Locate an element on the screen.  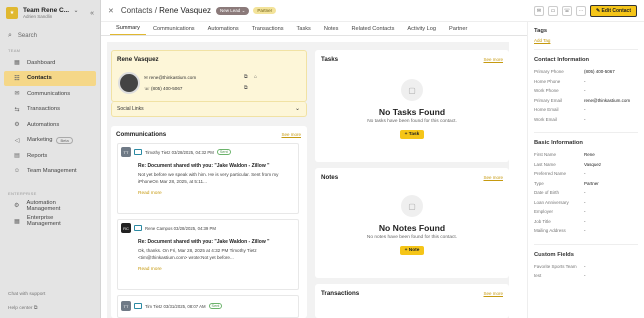
edit-contact-label: Edit Contact is located at coordinates (616, 10).